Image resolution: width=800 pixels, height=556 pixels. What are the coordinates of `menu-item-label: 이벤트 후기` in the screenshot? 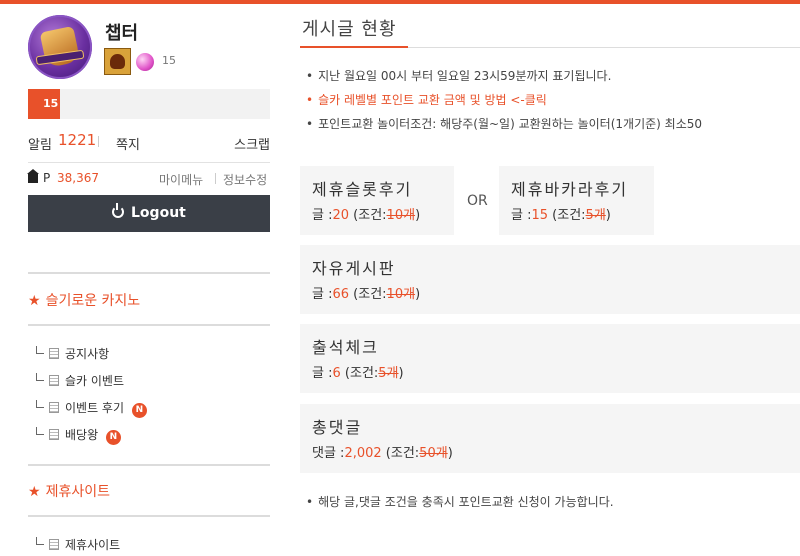 It's located at (95, 408).